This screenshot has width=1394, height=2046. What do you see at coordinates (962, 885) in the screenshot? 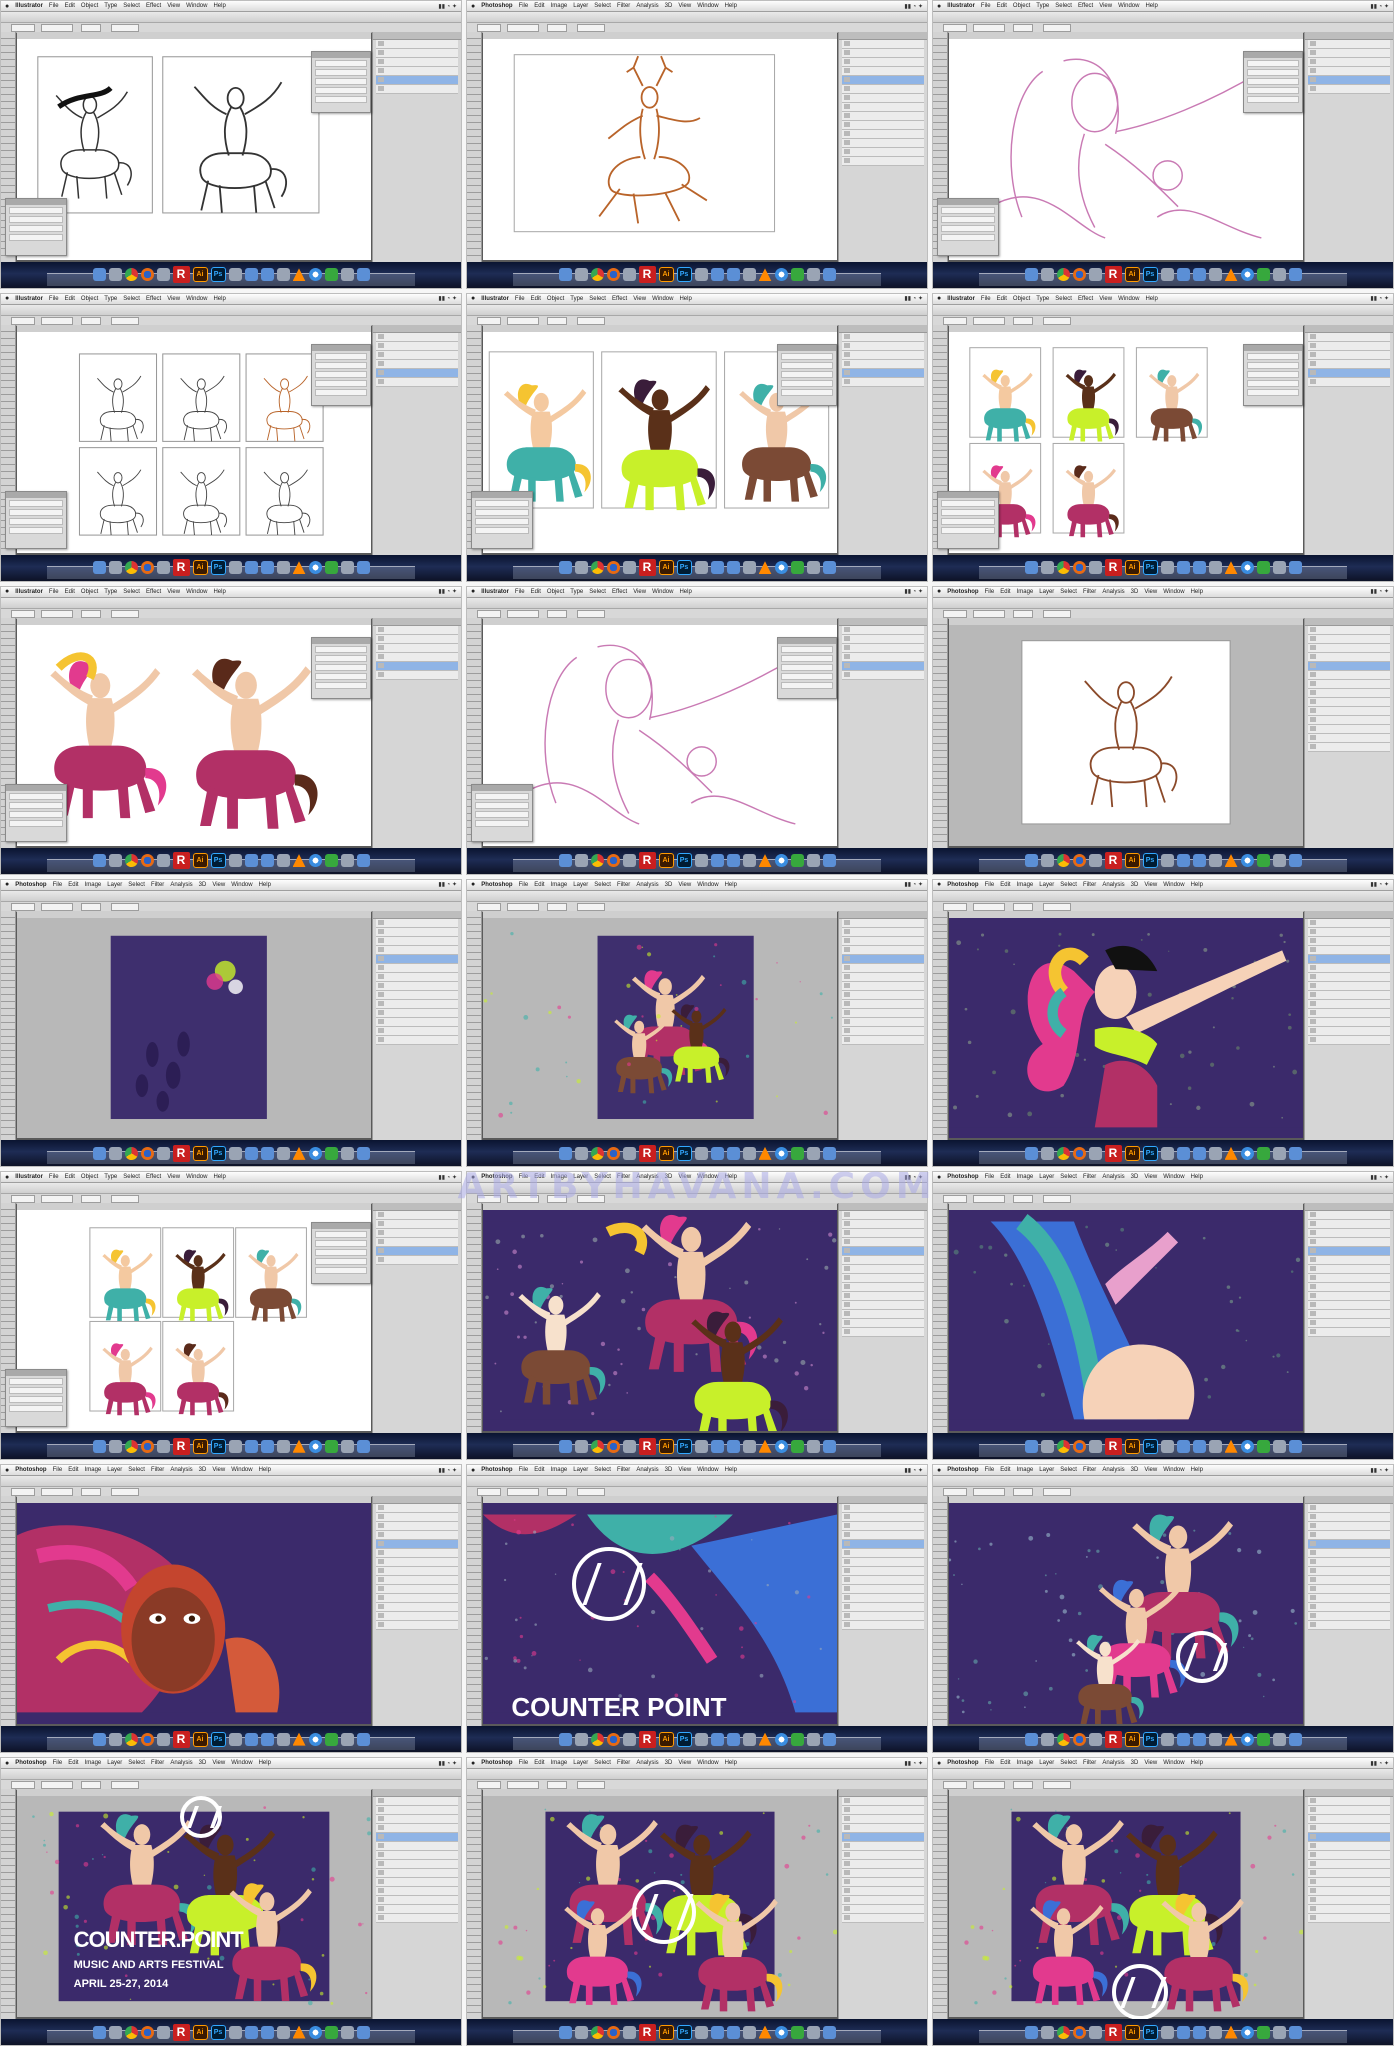
I see `app-name: Photoshop` at bounding box center [962, 885].